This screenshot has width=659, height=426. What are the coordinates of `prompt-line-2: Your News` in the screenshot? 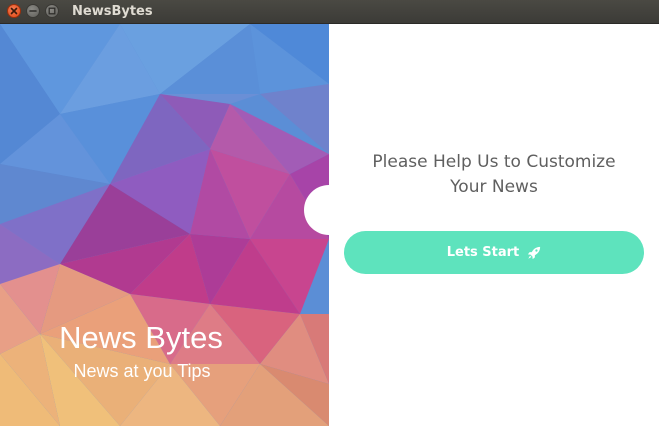 It's located at (494, 187).